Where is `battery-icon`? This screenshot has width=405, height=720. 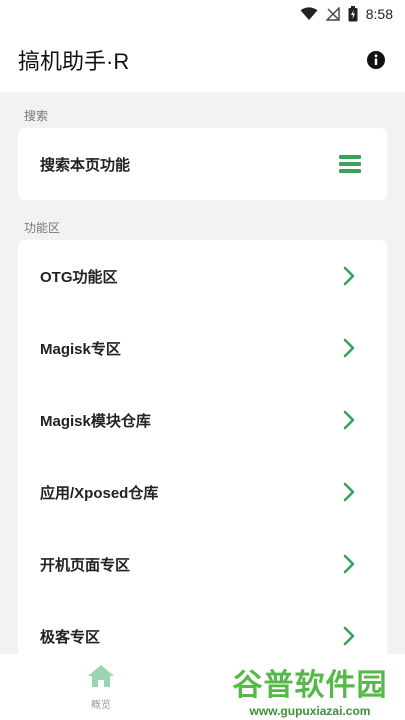 battery-icon is located at coordinates (353, 14).